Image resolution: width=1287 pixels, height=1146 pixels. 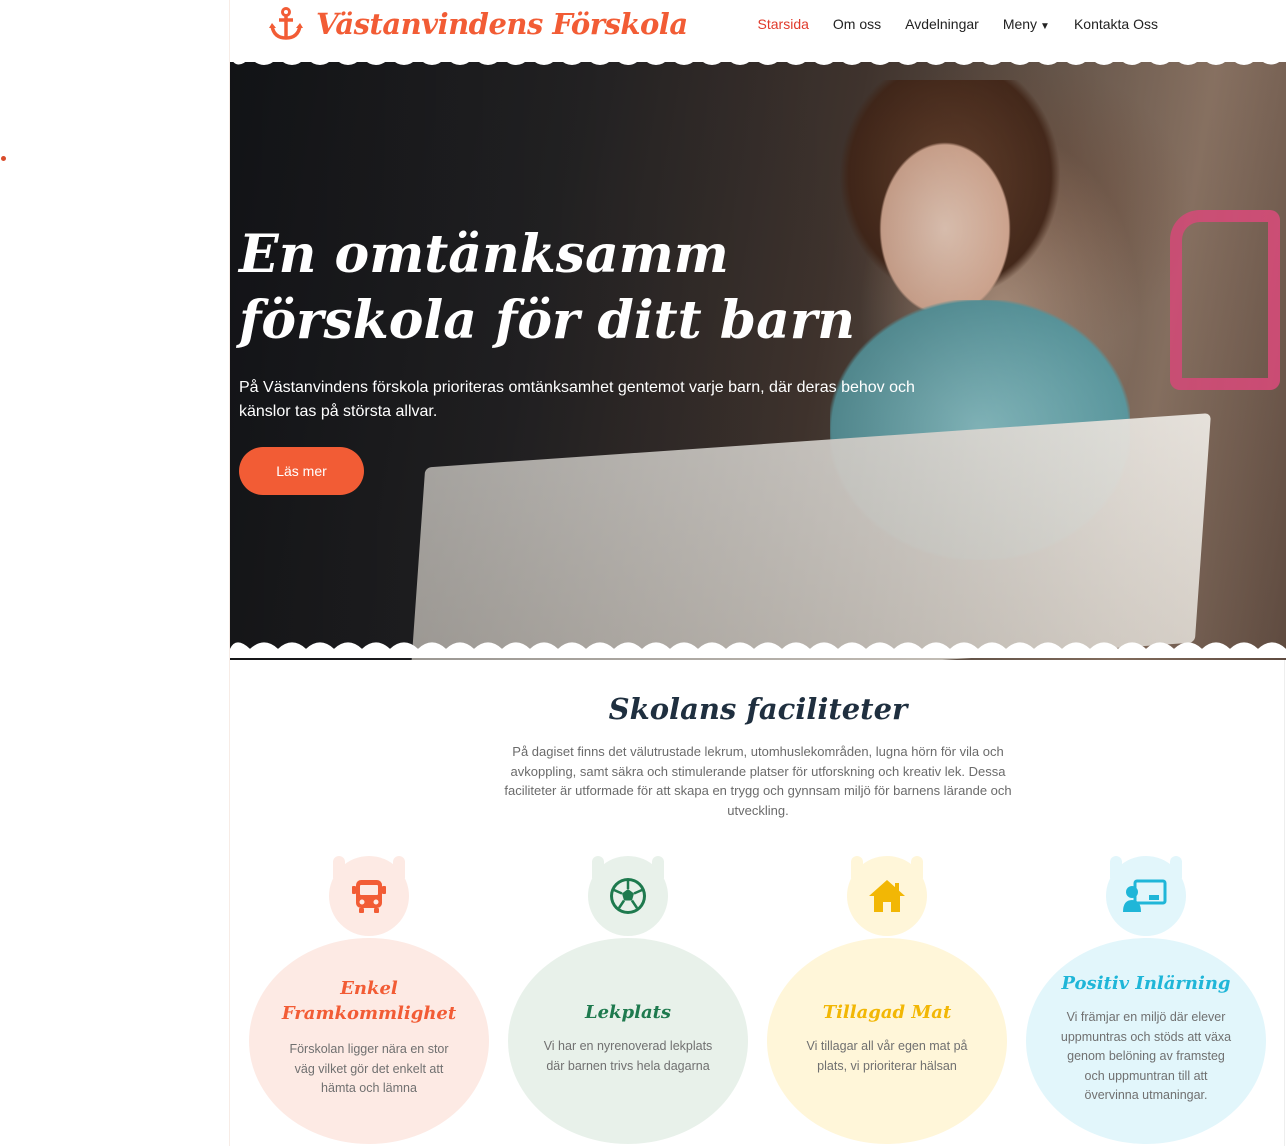 I want to click on bottom-scallop-border, so click(x=758, y=650).